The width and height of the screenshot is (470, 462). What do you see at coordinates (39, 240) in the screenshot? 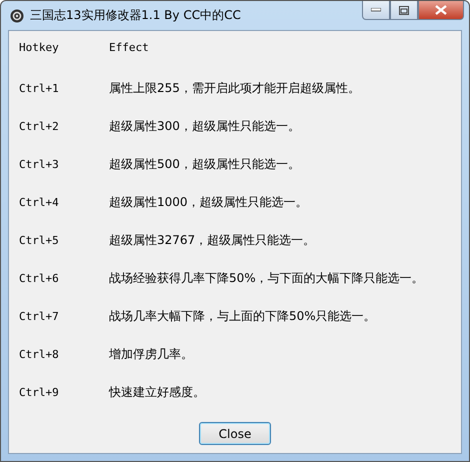
I see `hotkey-text: Ctrl+5` at bounding box center [39, 240].